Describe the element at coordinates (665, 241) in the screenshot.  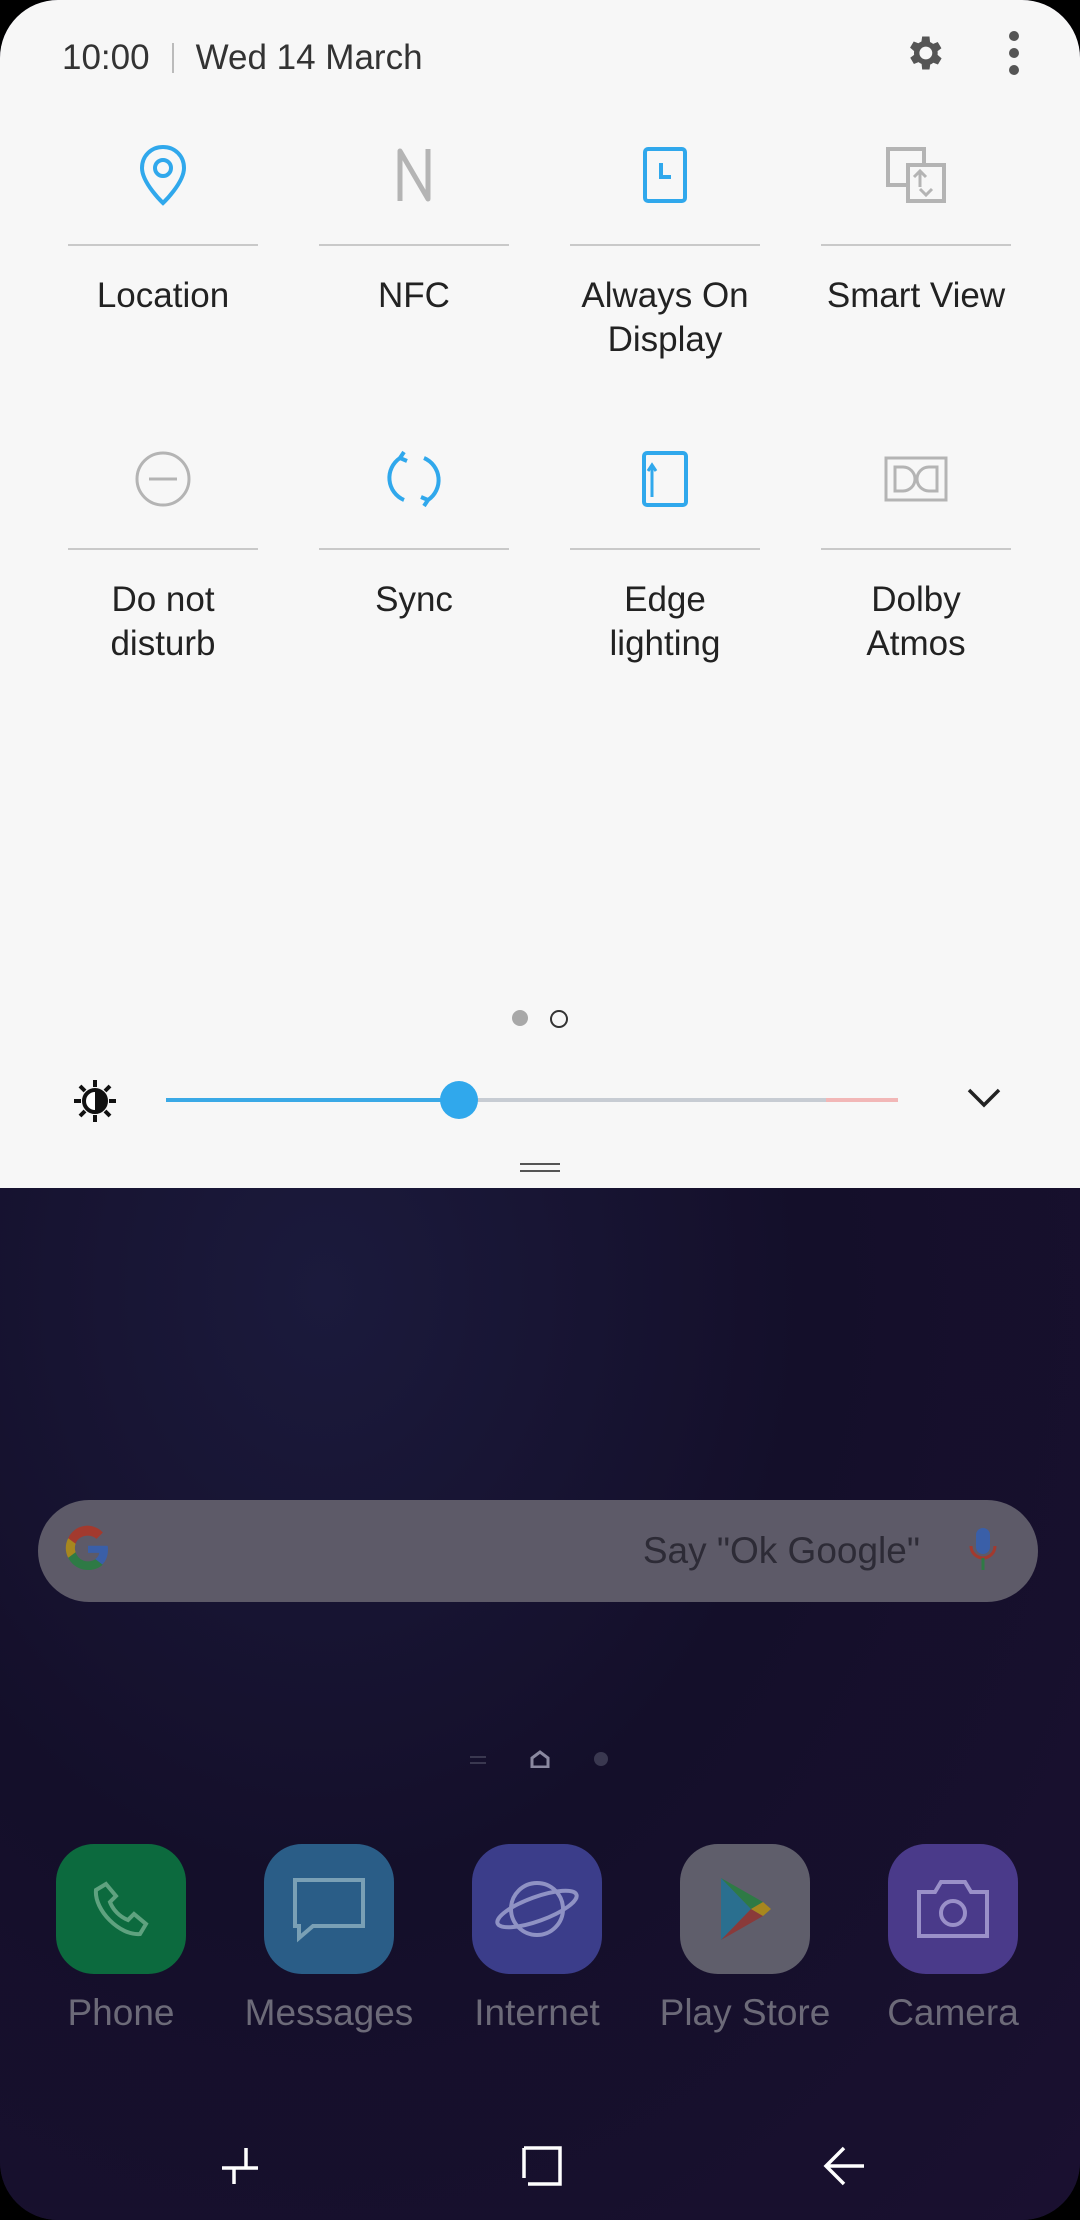
I see `tile-always-on-display: Always On Display` at that location.